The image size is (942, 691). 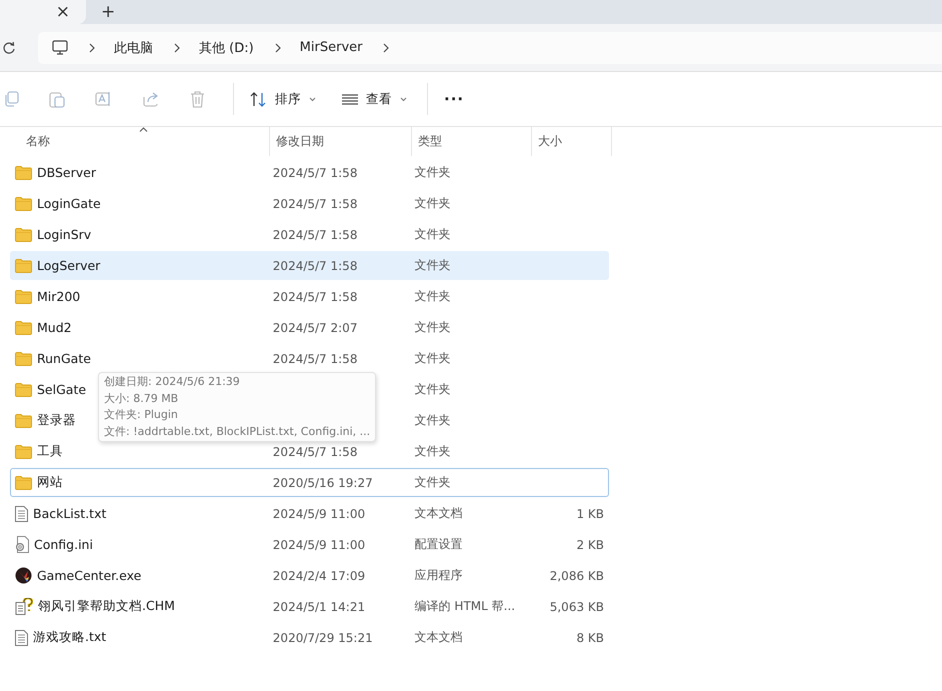 What do you see at coordinates (141, 415) in the screenshot?
I see `tooltip-line: 文件夹: Plugin` at bounding box center [141, 415].